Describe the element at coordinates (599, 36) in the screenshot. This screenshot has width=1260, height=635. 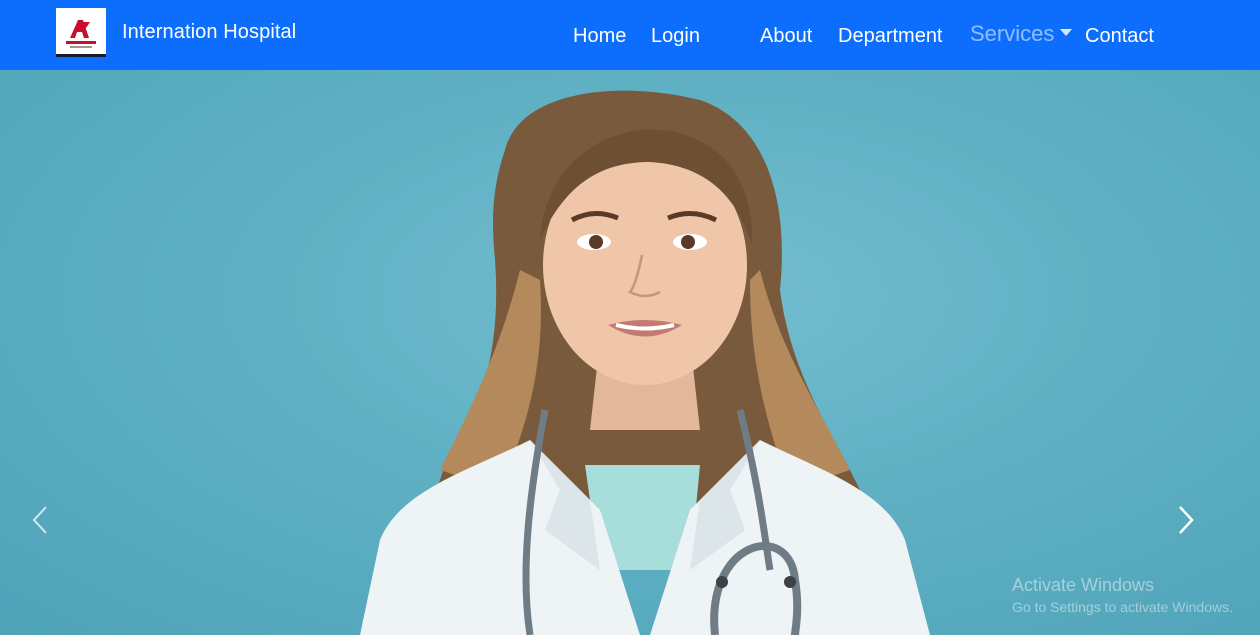
I see `nav-home: Home` at that location.